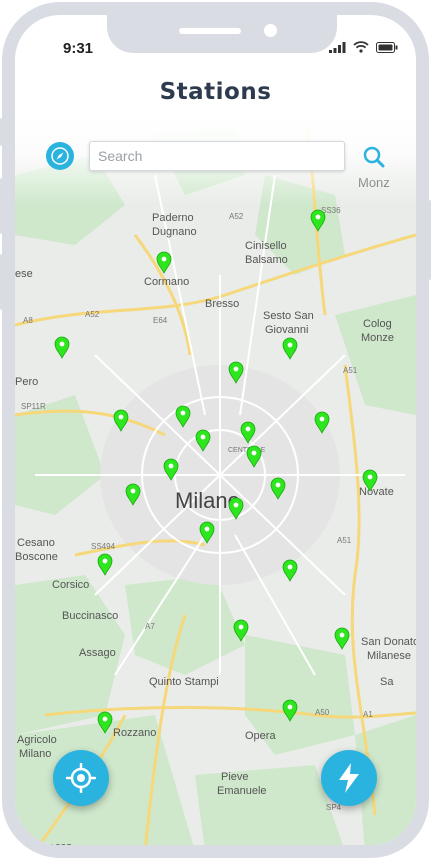  Describe the element at coordinates (270, 30) in the screenshot. I see `front-camera` at that location.